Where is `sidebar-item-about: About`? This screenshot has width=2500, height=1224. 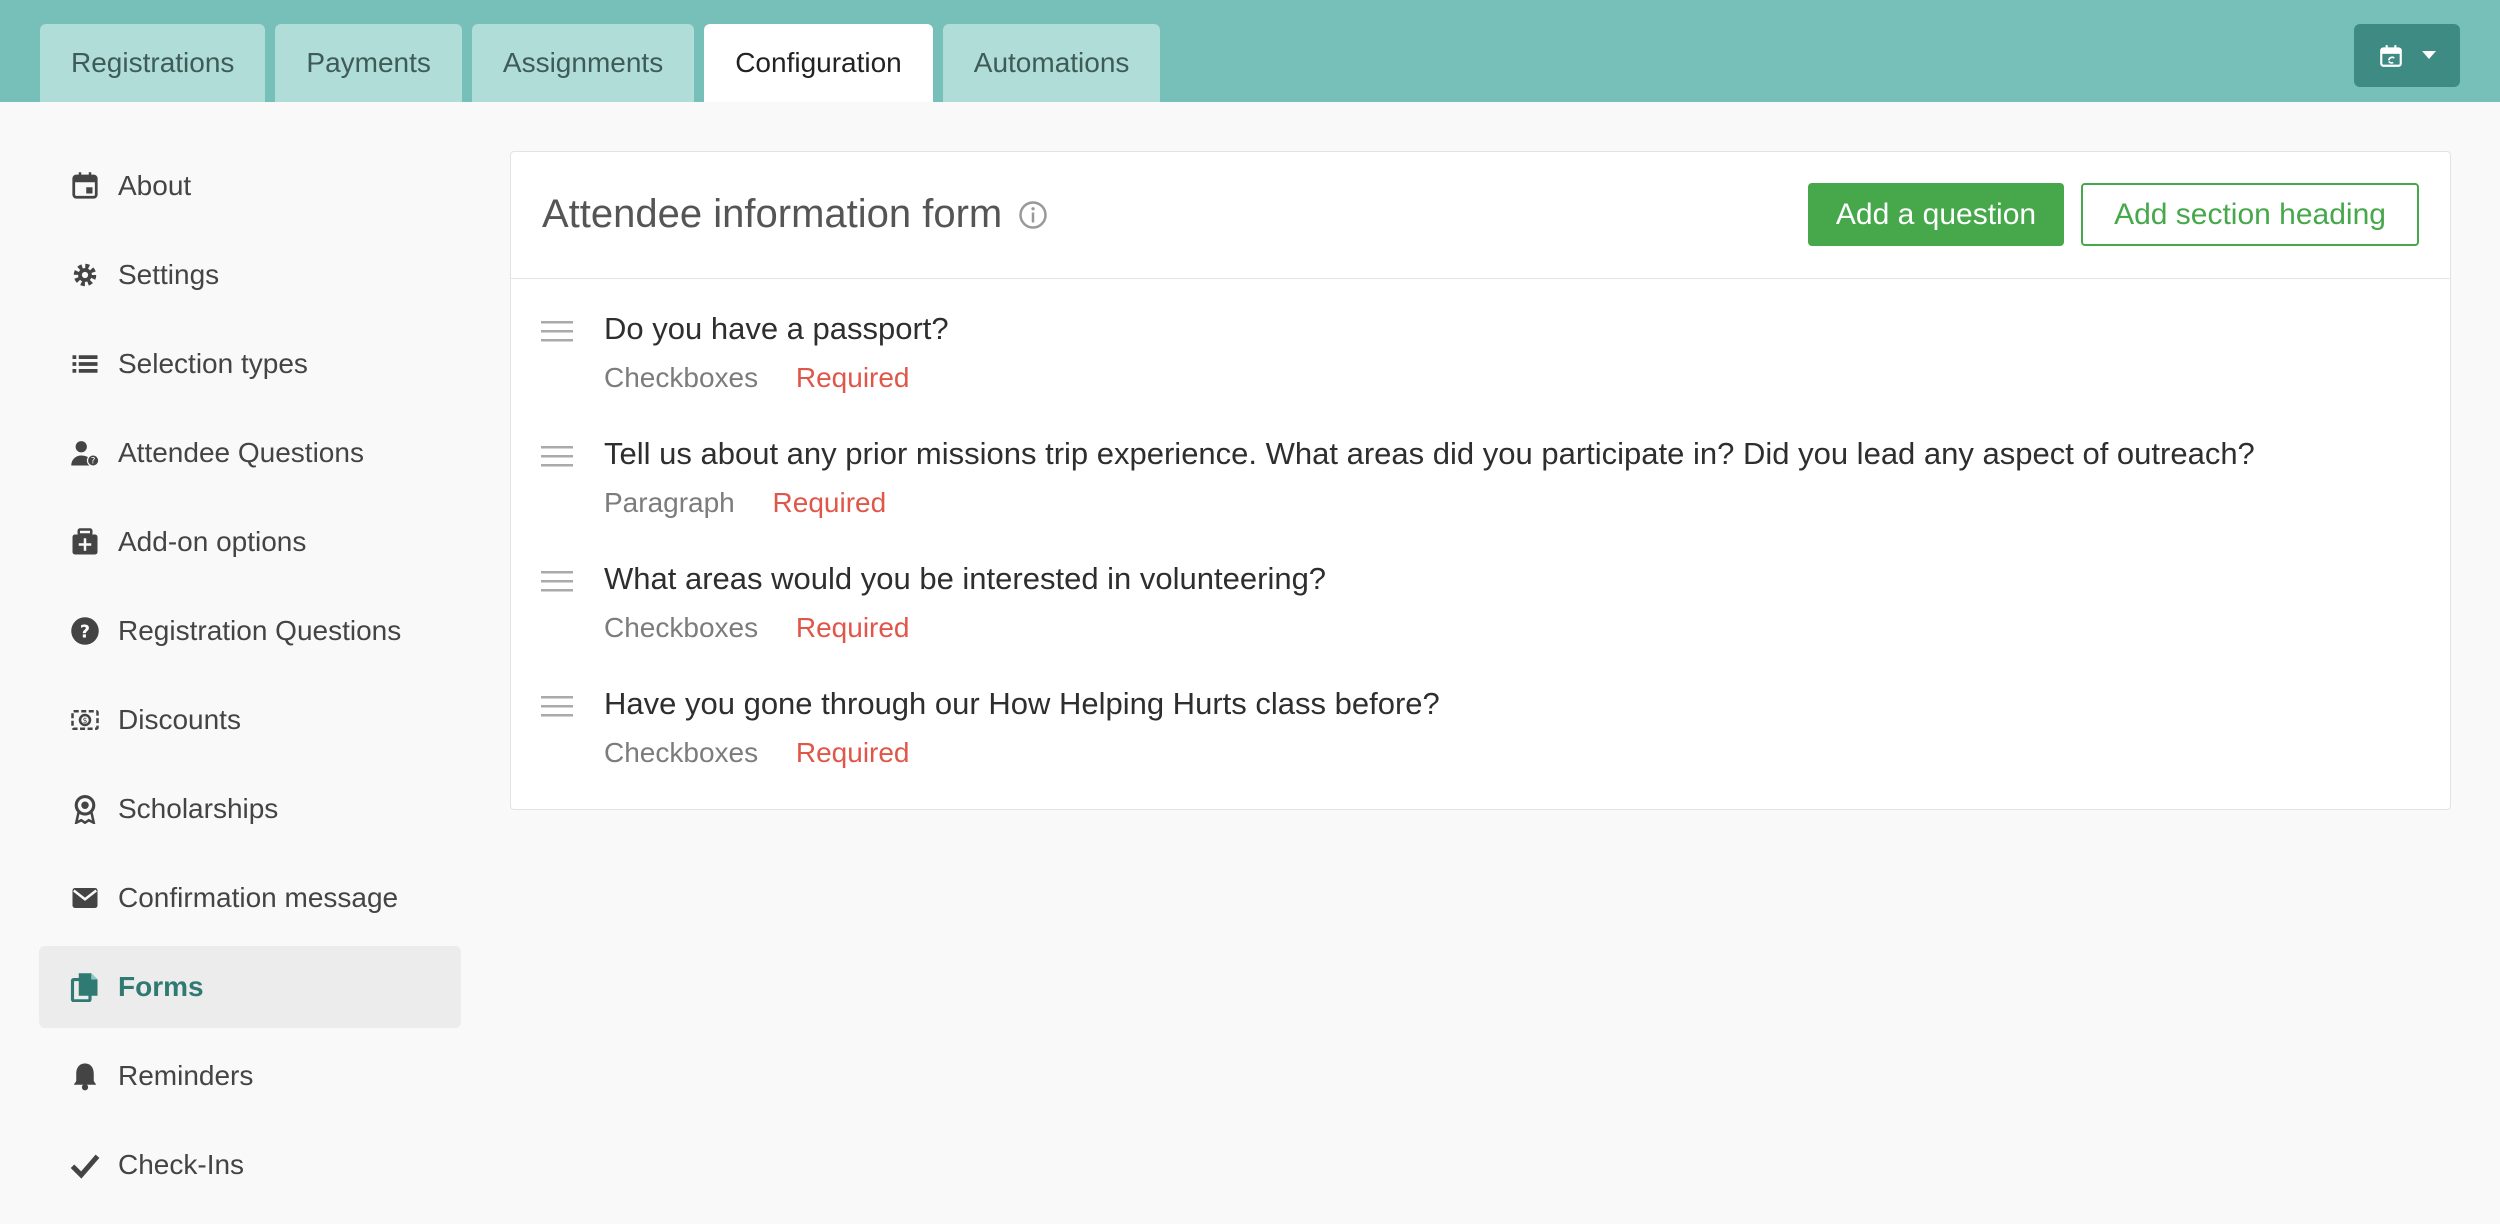
sidebar-item-about: About is located at coordinates (250, 186).